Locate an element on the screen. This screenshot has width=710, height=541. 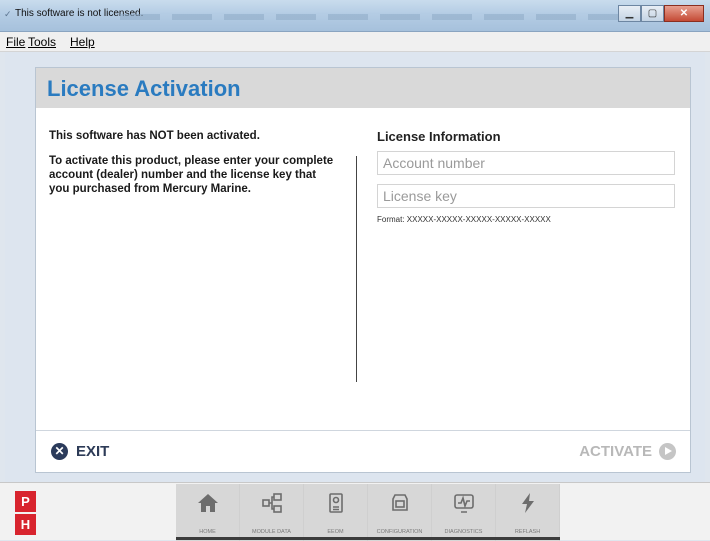
module-data-icon is located at coordinates (271, 503).